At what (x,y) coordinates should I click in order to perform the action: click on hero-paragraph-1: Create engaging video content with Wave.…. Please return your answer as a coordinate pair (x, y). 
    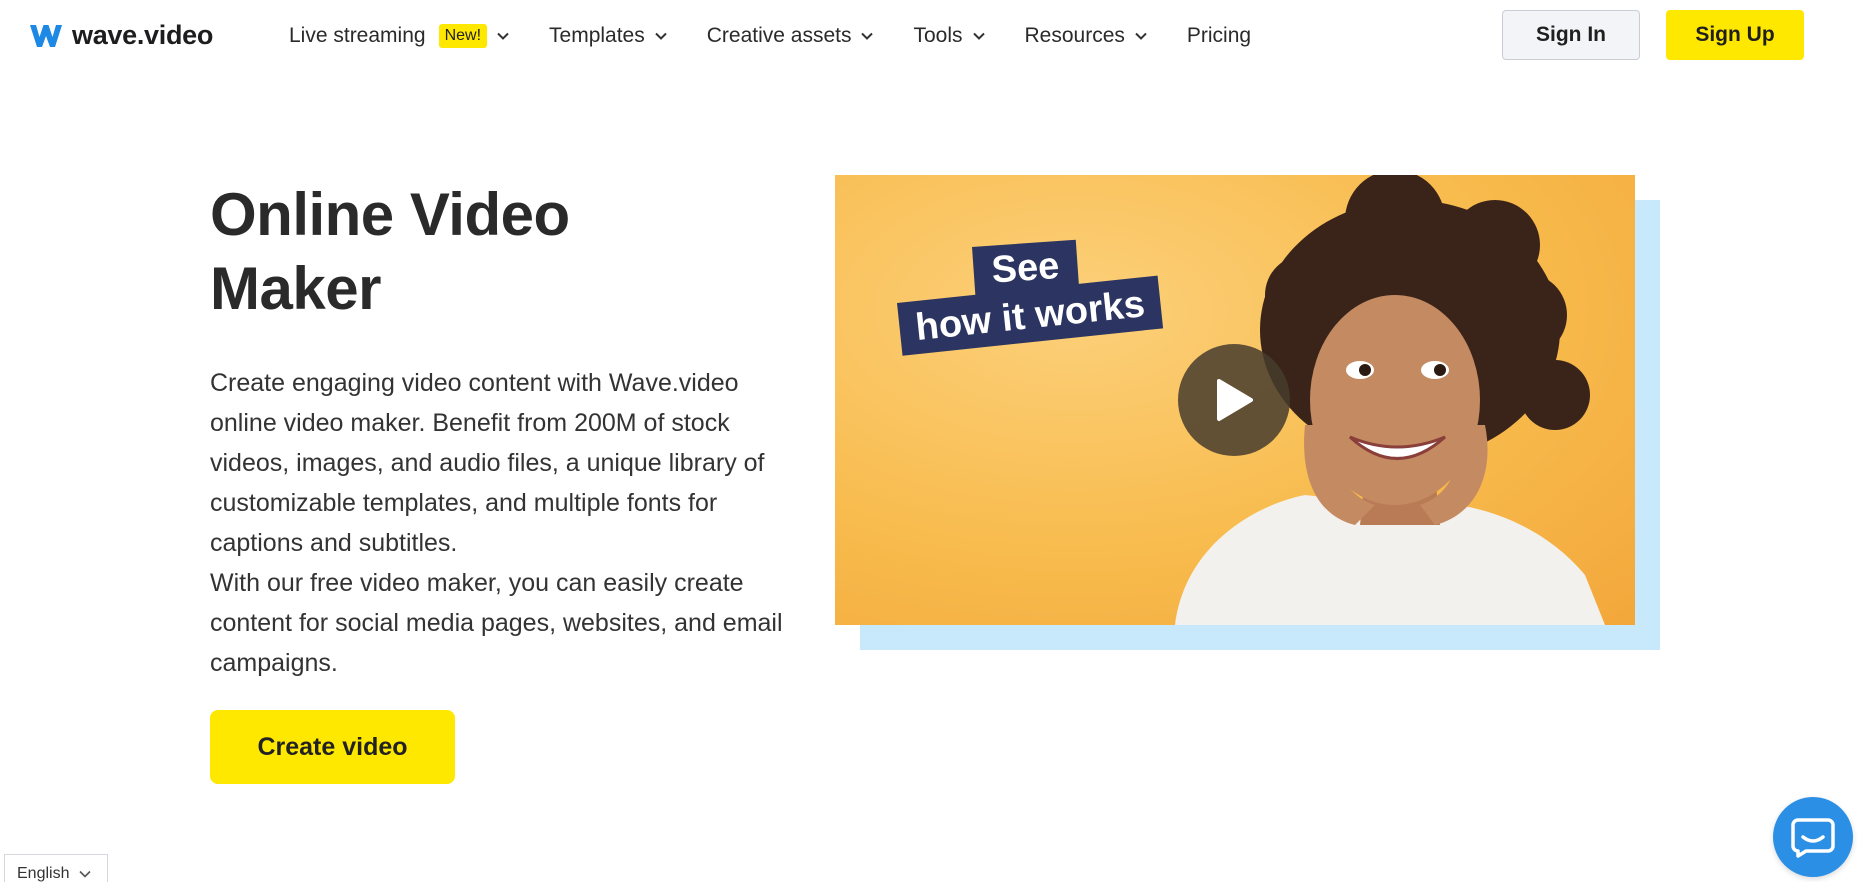
    Looking at the image, I should click on (487, 463).